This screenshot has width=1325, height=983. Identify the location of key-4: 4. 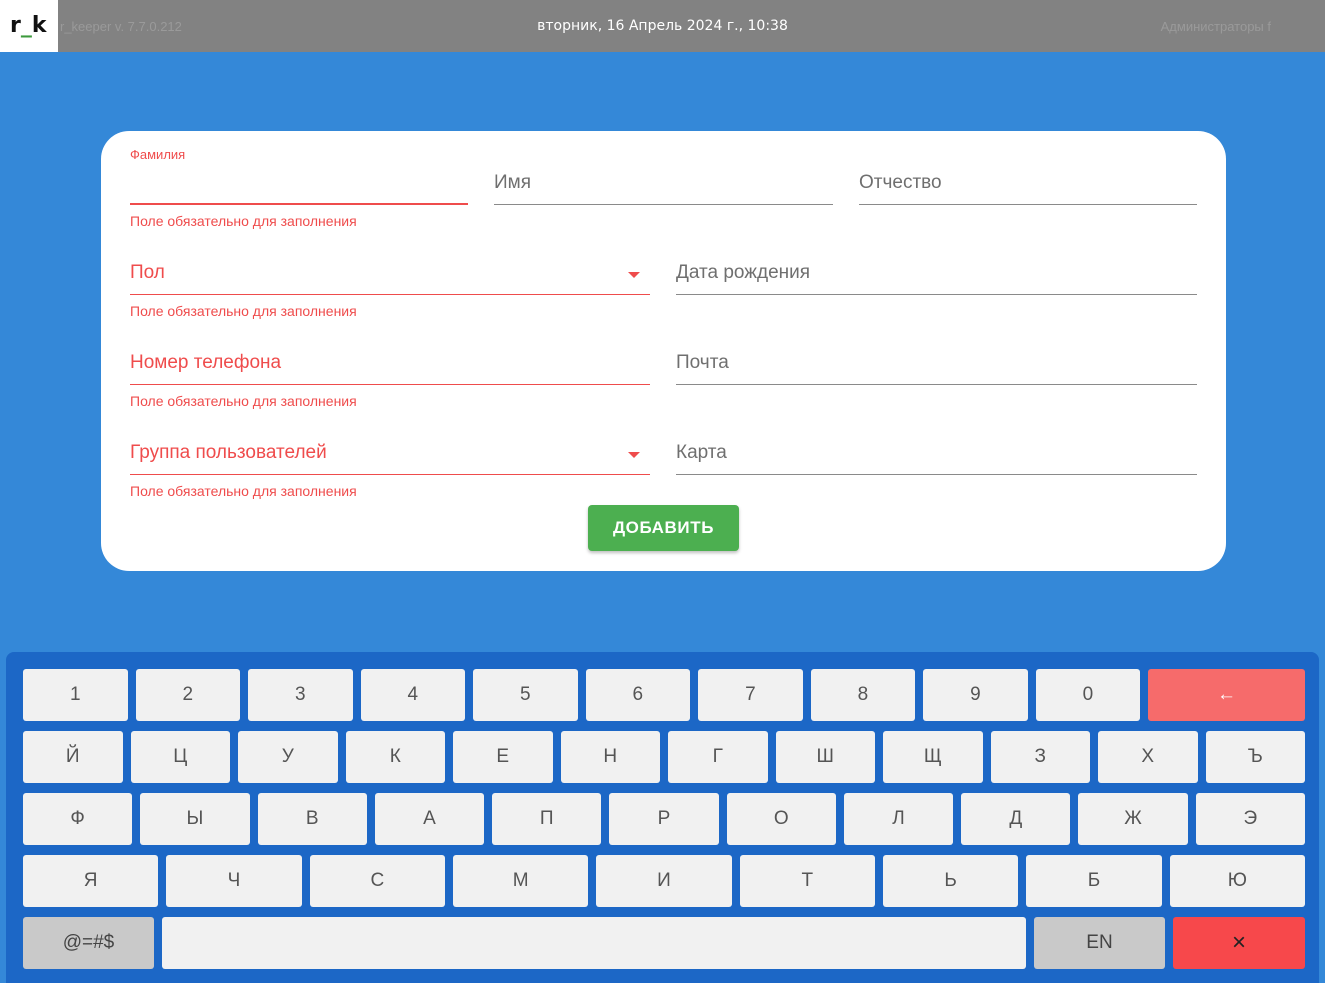
(413, 695).